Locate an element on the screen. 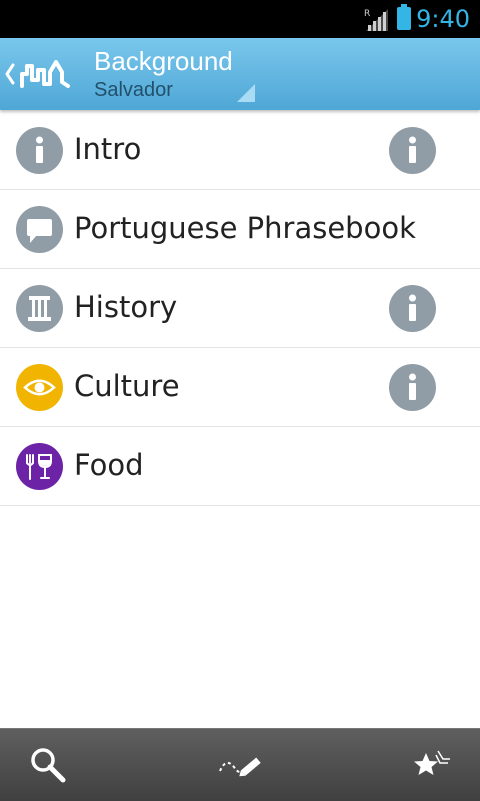 This screenshot has width=480, height=801. list-item-food: Food is located at coordinates (240, 466).